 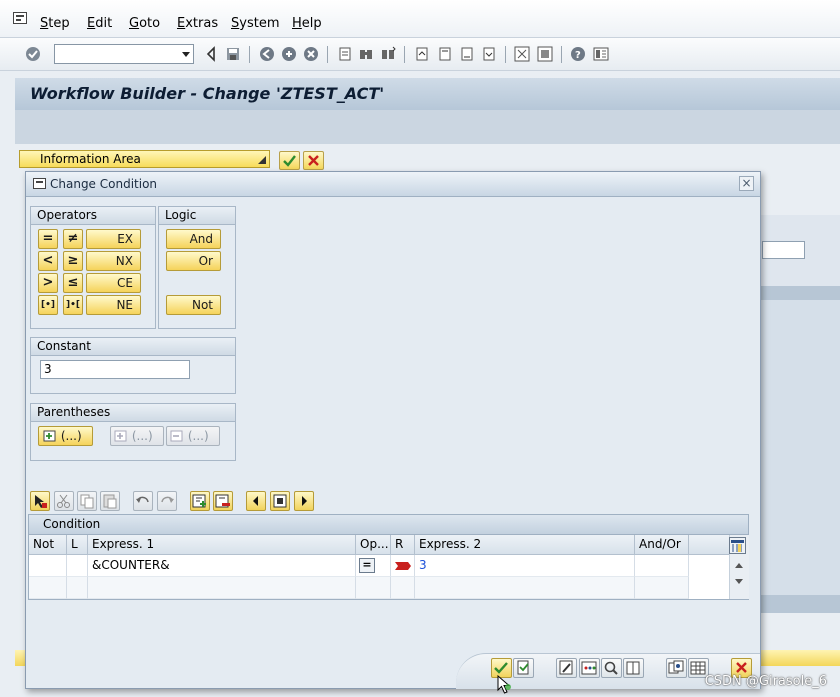 I want to click on create-session-icon, so click(x=522, y=54).